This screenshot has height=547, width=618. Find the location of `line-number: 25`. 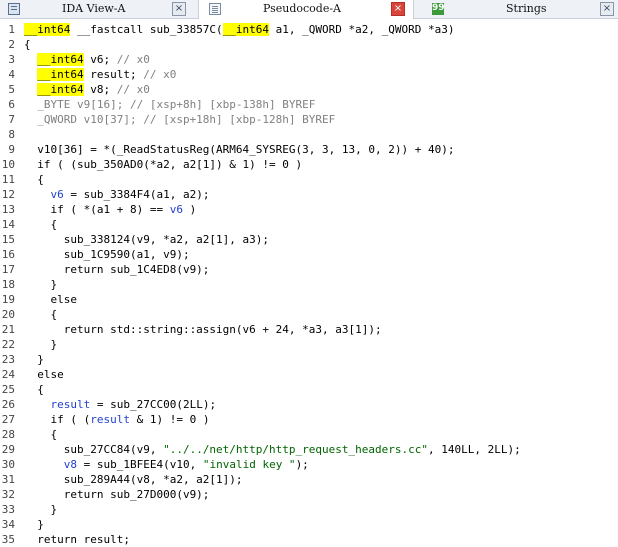

line-number: 25 is located at coordinates (8, 389).